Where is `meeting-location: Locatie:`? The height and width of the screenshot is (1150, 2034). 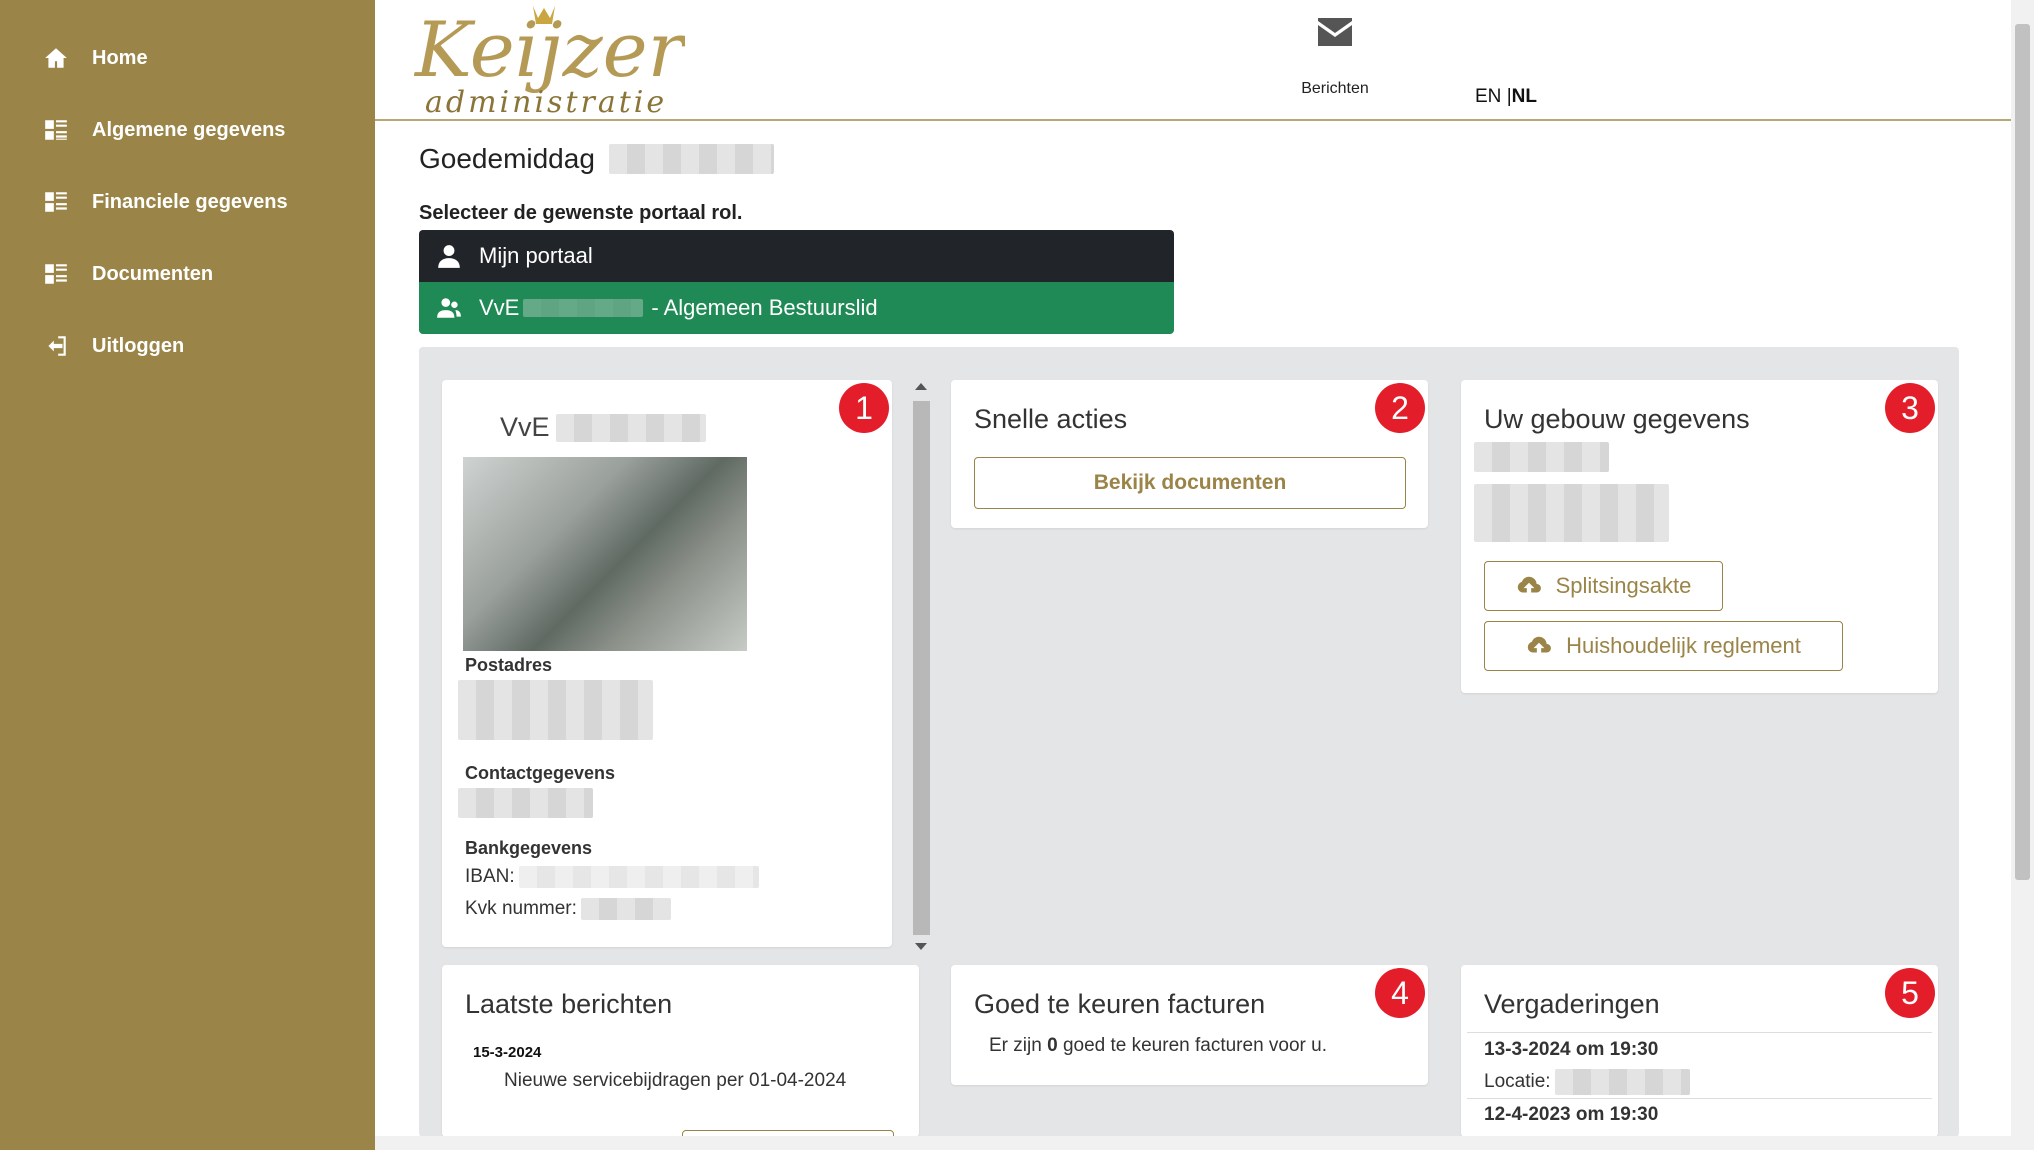
meeting-location: Locatie: is located at coordinates (1587, 1082).